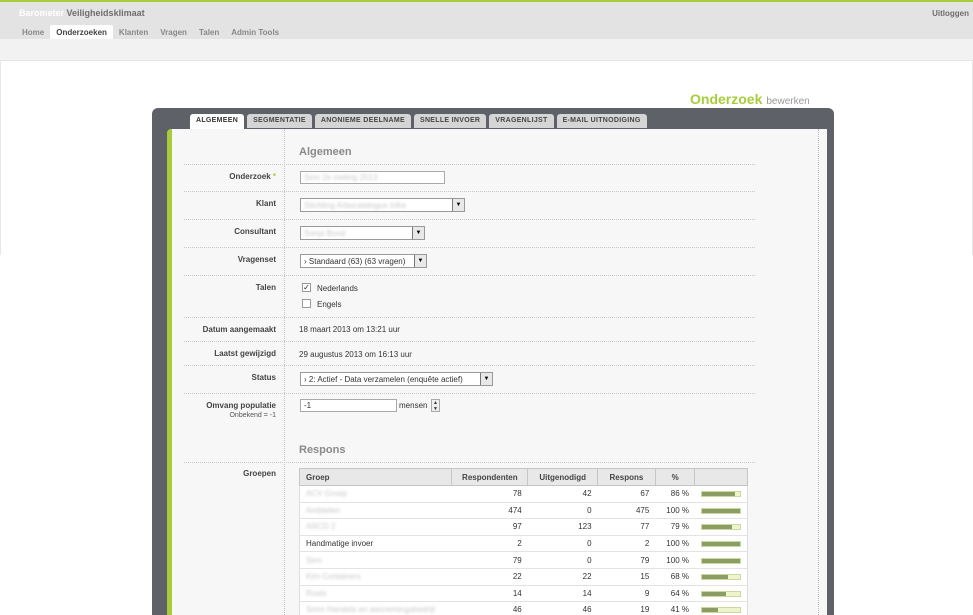 Image resolution: width=973 pixels, height=615 pixels. What do you see at coordinates (675, 494) in the screenshot?
I see `cell-percentage: 86 %` at bounding box center [675, 494].